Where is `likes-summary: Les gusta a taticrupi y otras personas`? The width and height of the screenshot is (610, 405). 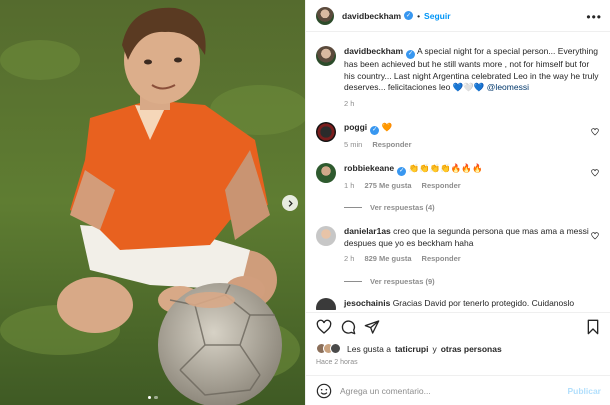
likes-summary: Les gusta a taticrupi y otras personas is located at coordinates (409, 348).